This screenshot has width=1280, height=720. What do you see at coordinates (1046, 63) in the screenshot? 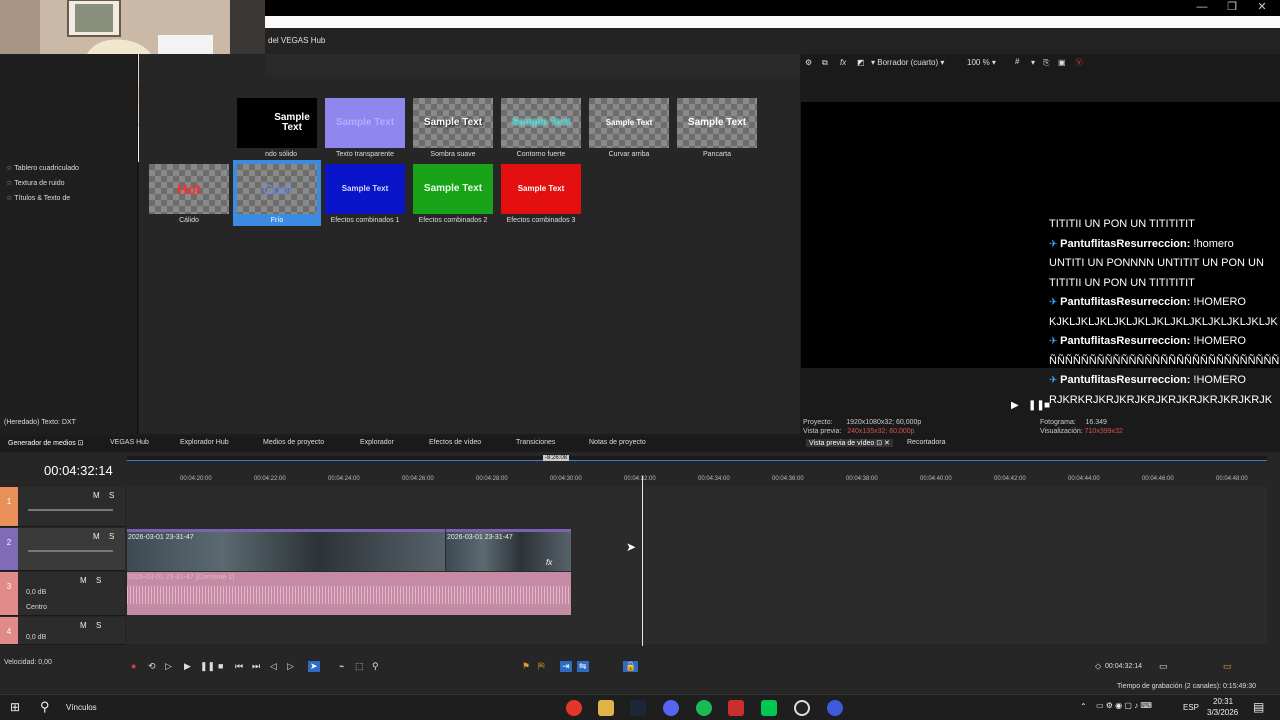
I see `copy-icon: ⎘` at bounding box center [1046, 63].